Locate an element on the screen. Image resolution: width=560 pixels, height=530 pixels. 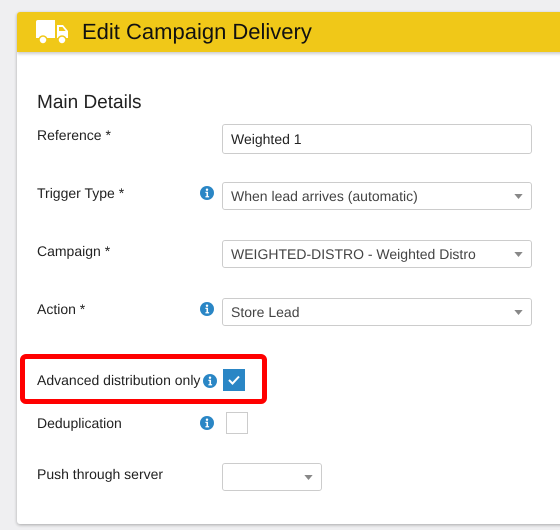
field-label: Trigger Type * is located at coordinates (80, 193).